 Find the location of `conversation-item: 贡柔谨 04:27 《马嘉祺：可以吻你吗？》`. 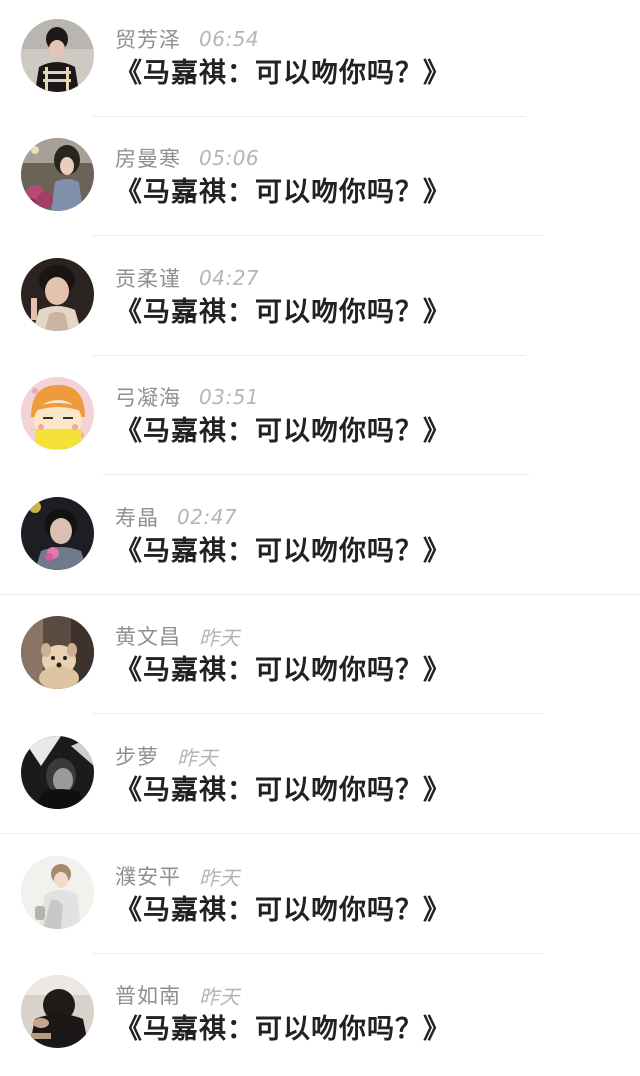

conversation-item: 贡柔谨 04:27 《马嘉祺：可以吻你吗？》 is located at coordinates (320, 299).